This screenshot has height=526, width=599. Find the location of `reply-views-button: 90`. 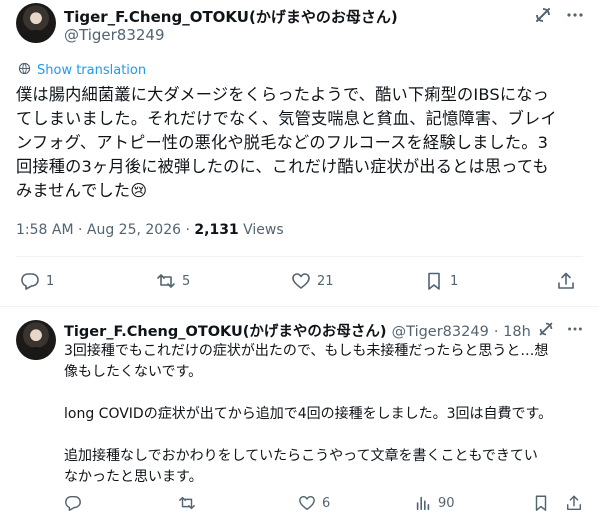

reply-views-button: 90 is located at coordinates (434, 503).